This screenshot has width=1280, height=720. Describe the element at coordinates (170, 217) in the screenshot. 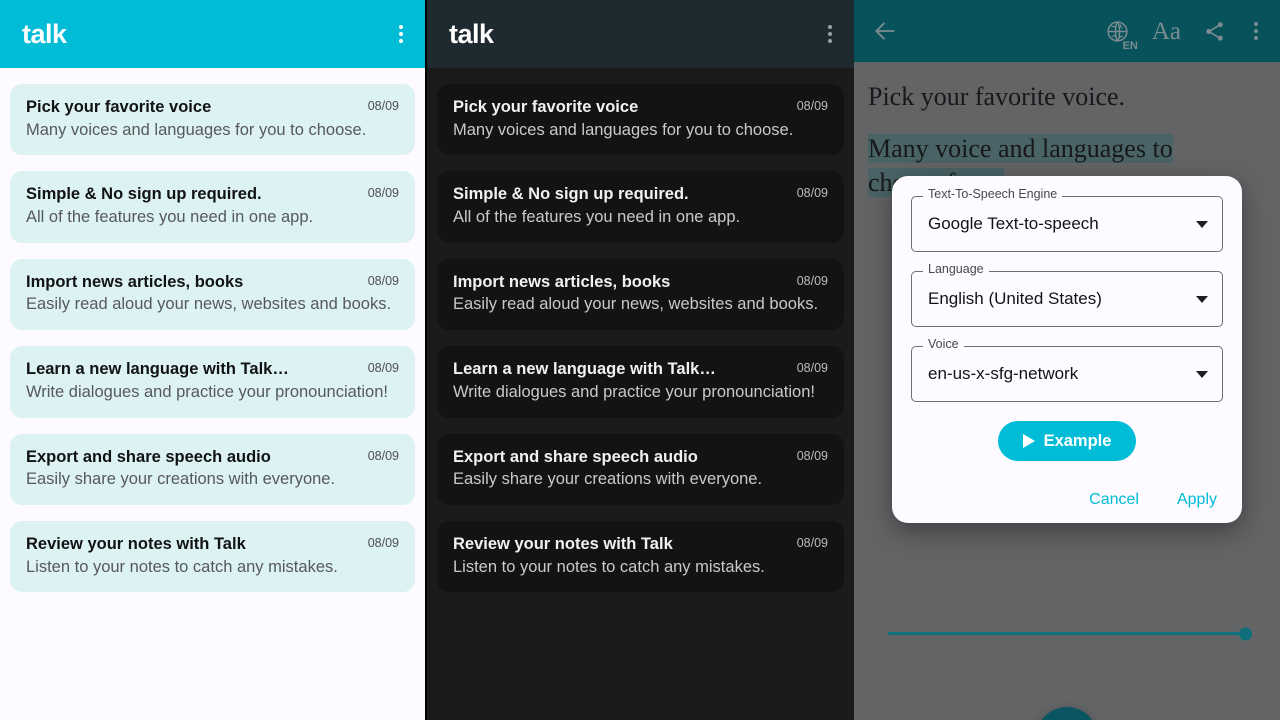

I see `list-item-subtitle: All of the features you need in one app.` at that location.